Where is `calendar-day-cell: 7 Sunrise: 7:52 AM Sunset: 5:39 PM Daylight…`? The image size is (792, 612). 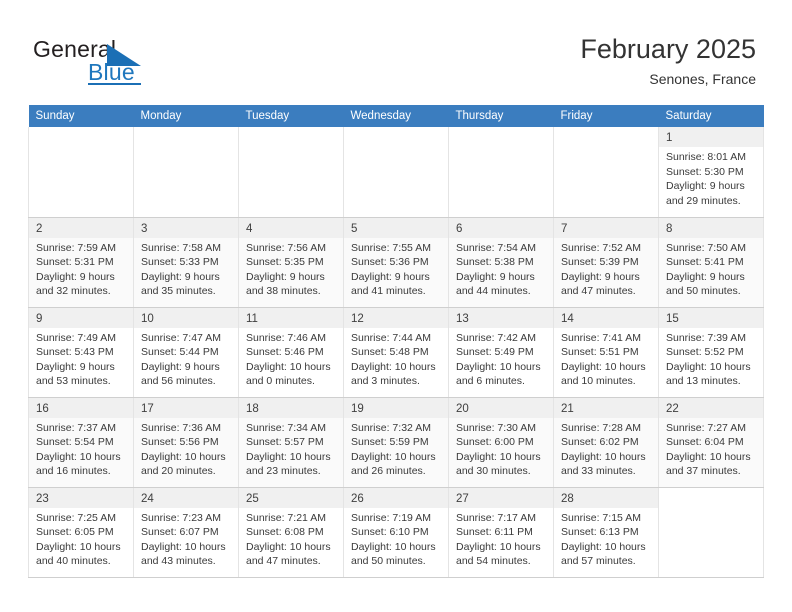
calendar-day-cell: 7 Sunrise: 7:52 AM Sunset: 5:39 PM Daylight… is located at coordinates (606, 262).